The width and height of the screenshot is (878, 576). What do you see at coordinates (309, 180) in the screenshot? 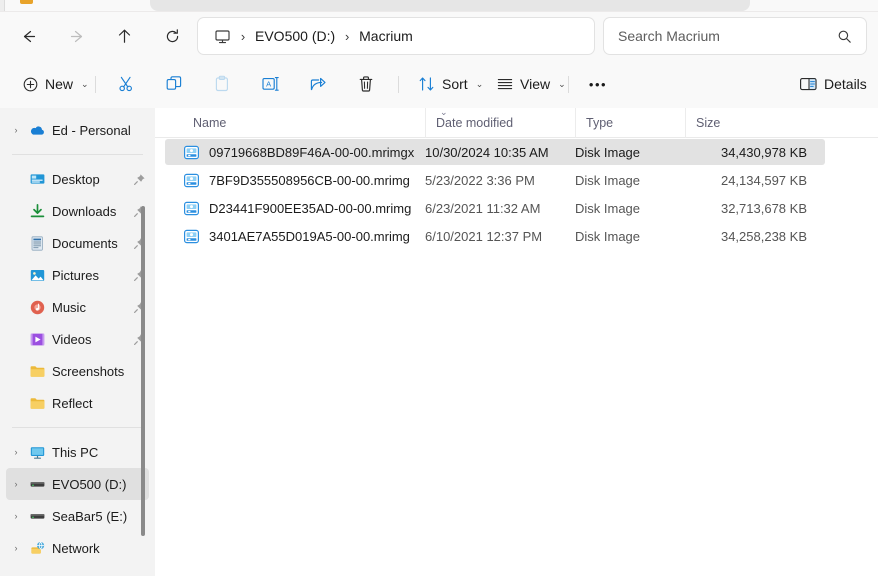
I see `file-name-label: 7BF9D355508956CB-00-00.mrimg` at bounding box center [309, 180].